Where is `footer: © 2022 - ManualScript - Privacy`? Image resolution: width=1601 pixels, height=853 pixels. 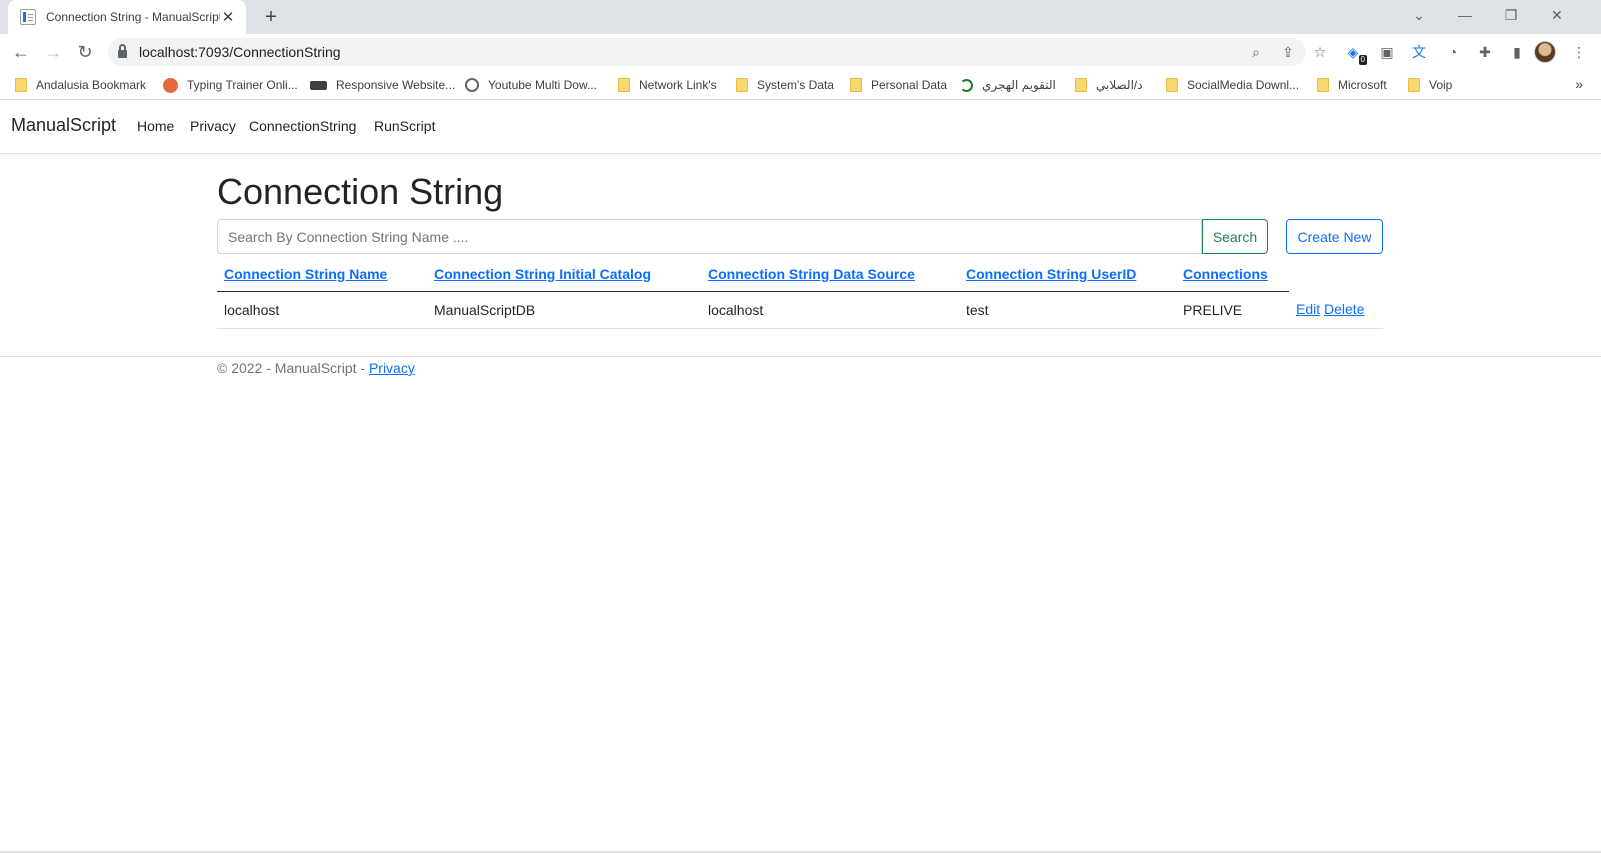
footer: © 2022 - ManualScript - Privacy is located at coordinates (316, 368).